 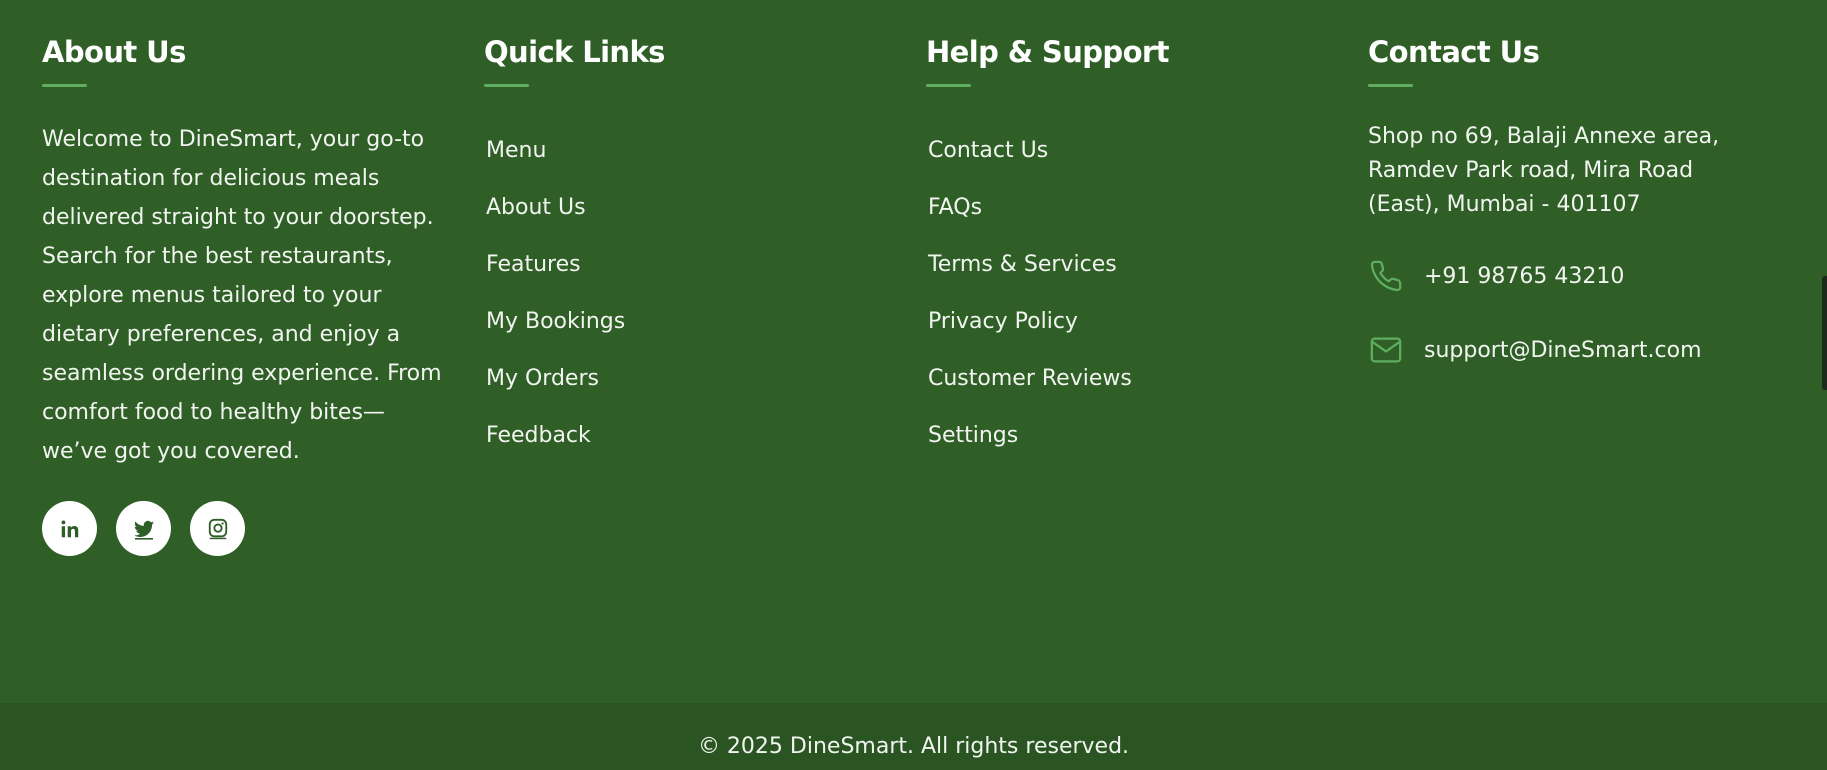 I want to click on help-link-customer-reviews: Customer Reviews, so click(x=1148, y=393).